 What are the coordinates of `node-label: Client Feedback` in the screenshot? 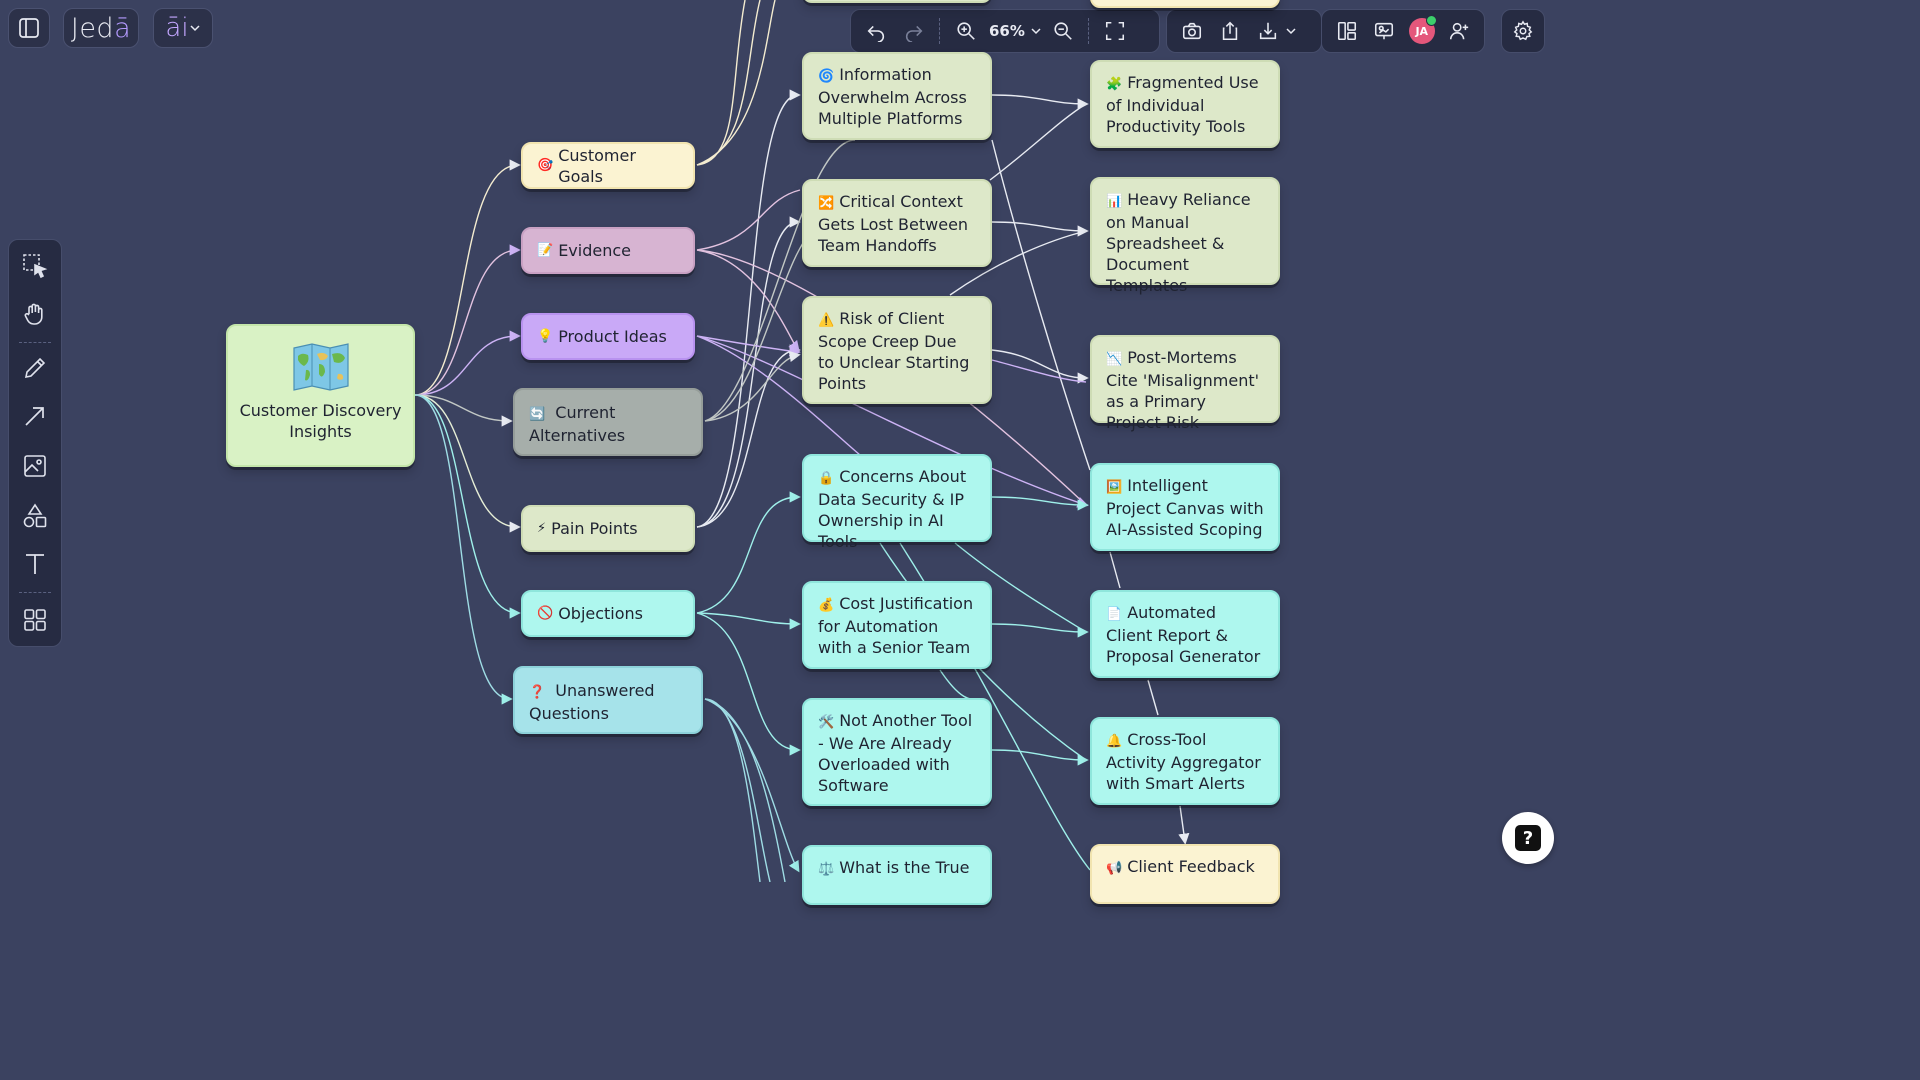 It's located at (1191, 866).